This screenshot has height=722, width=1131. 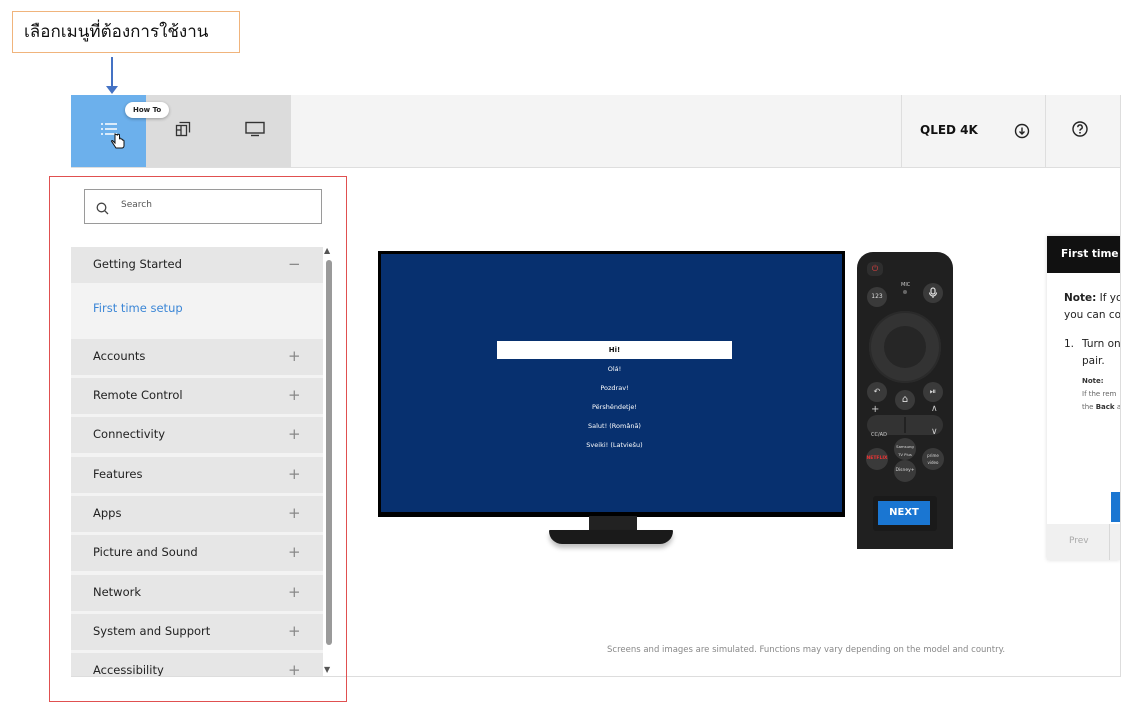 What do you see at coordinates (877, 392) in the screenshot?
I see `back-icon: ↶` at bounding box center [877, 392].